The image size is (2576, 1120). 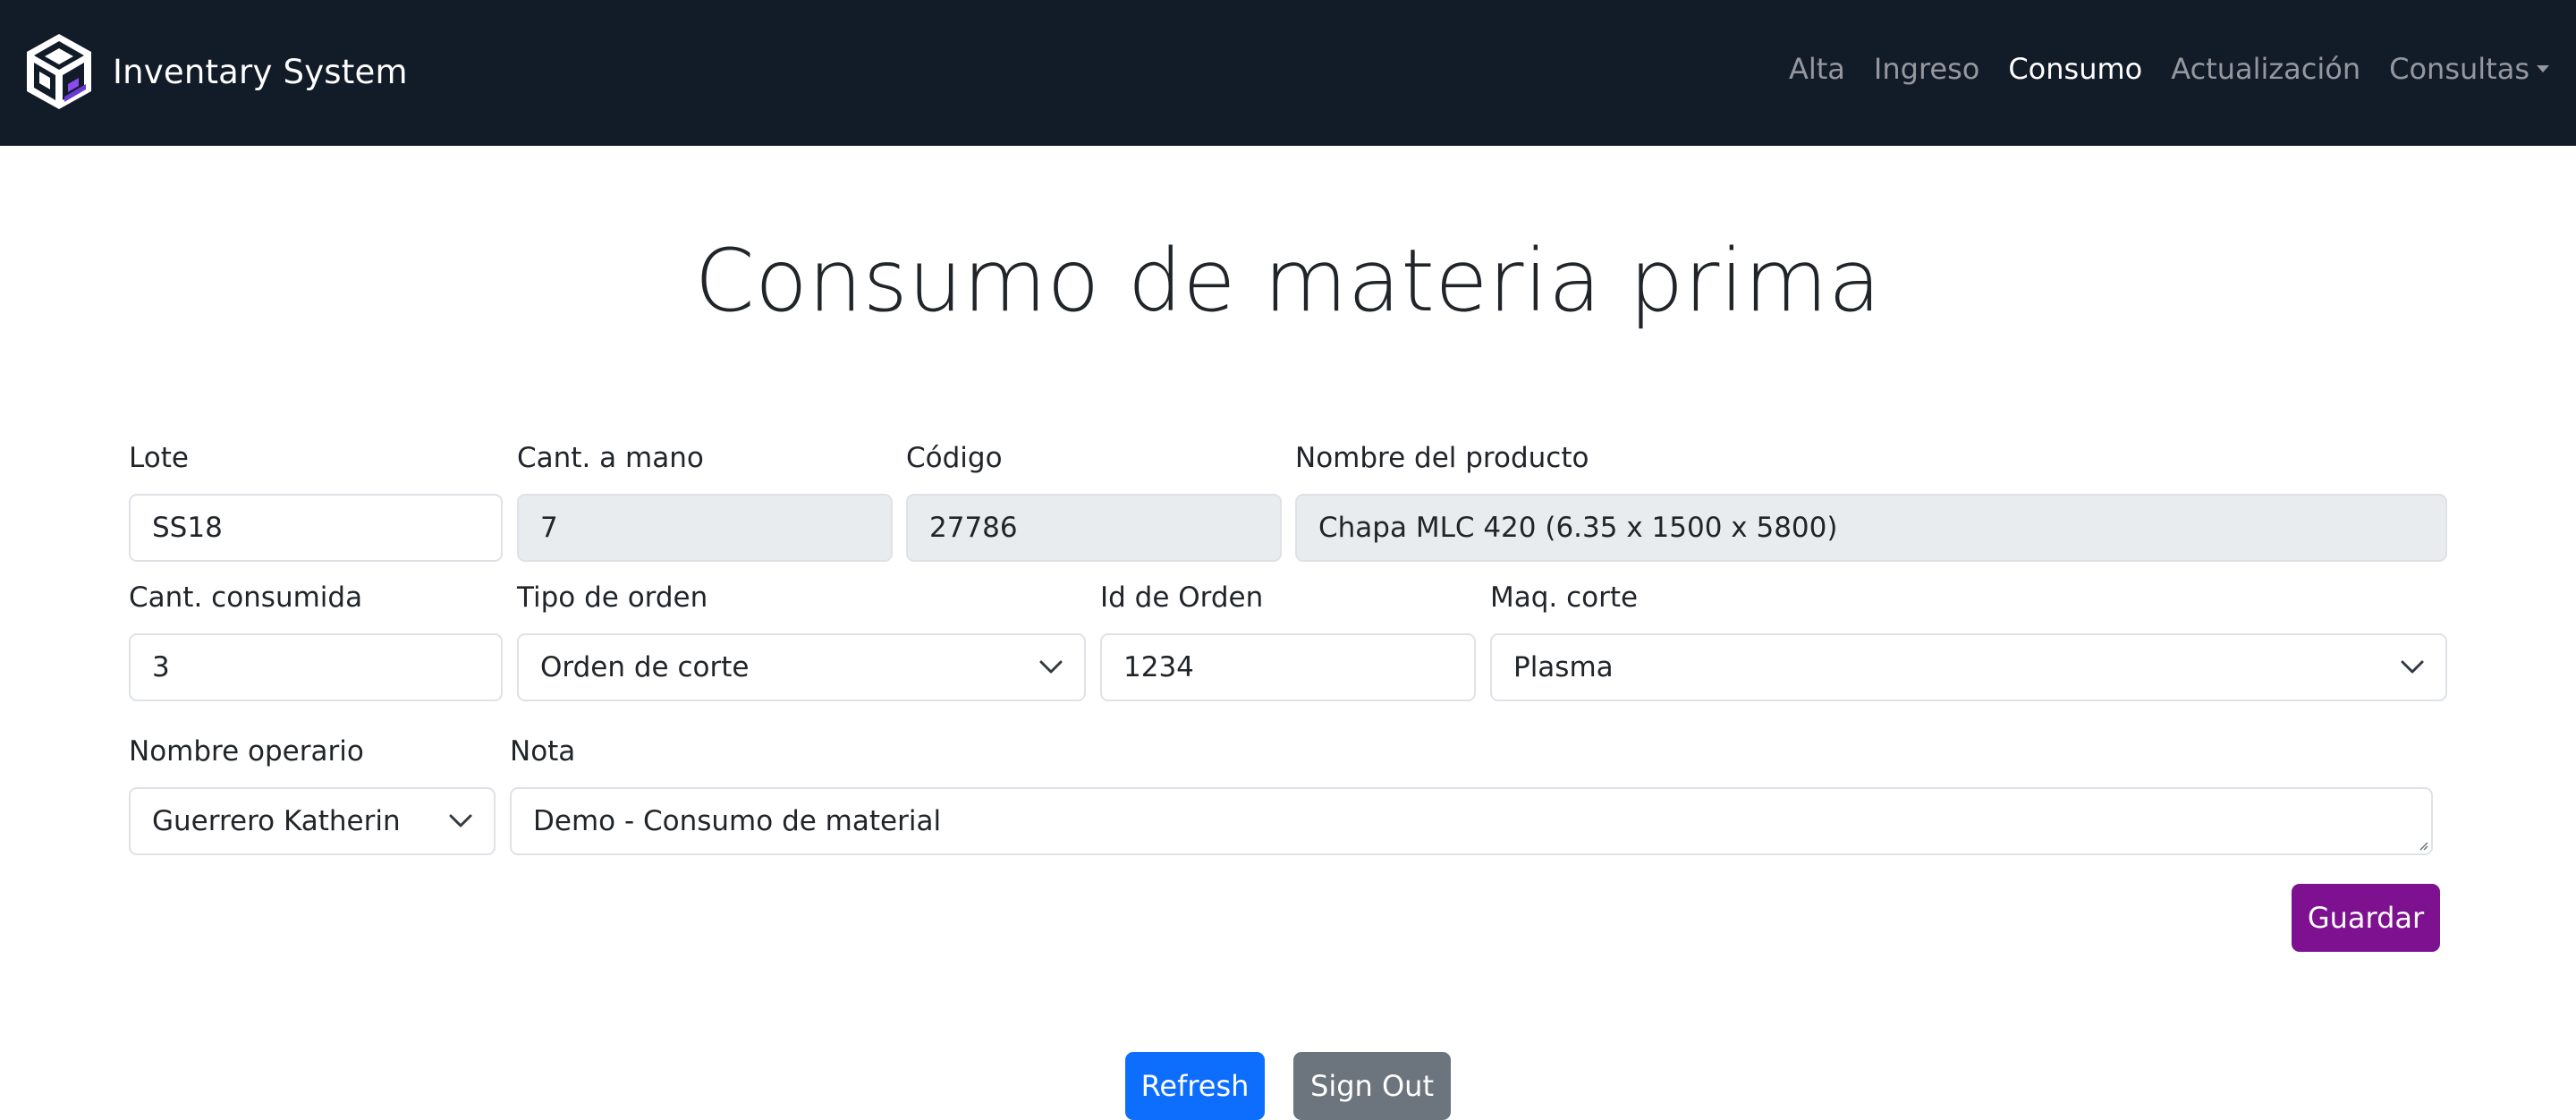 What do you see at coordinates (316, 667) in the screenshot?
I see `cant-consumida-input: 3` at bounding box center [316, 667].